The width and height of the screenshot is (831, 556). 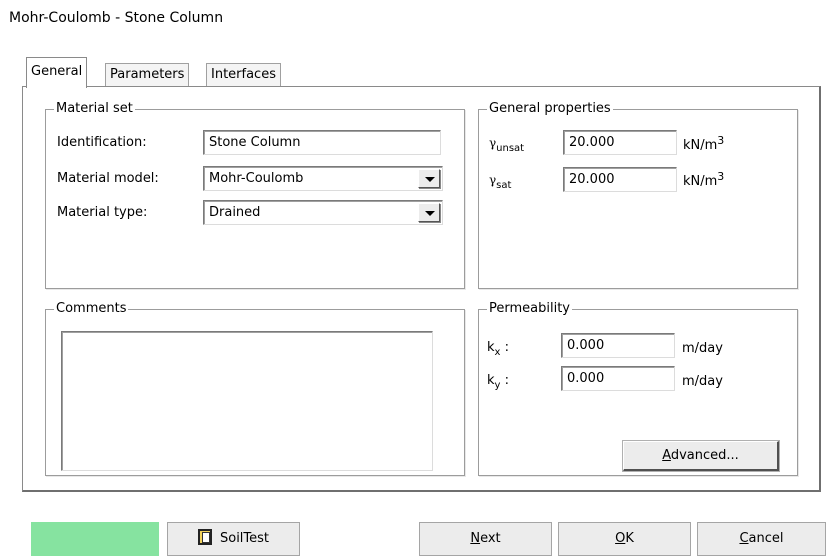 I want to click on gamma-sat-subscript: sat, so click(x=504, y=185).